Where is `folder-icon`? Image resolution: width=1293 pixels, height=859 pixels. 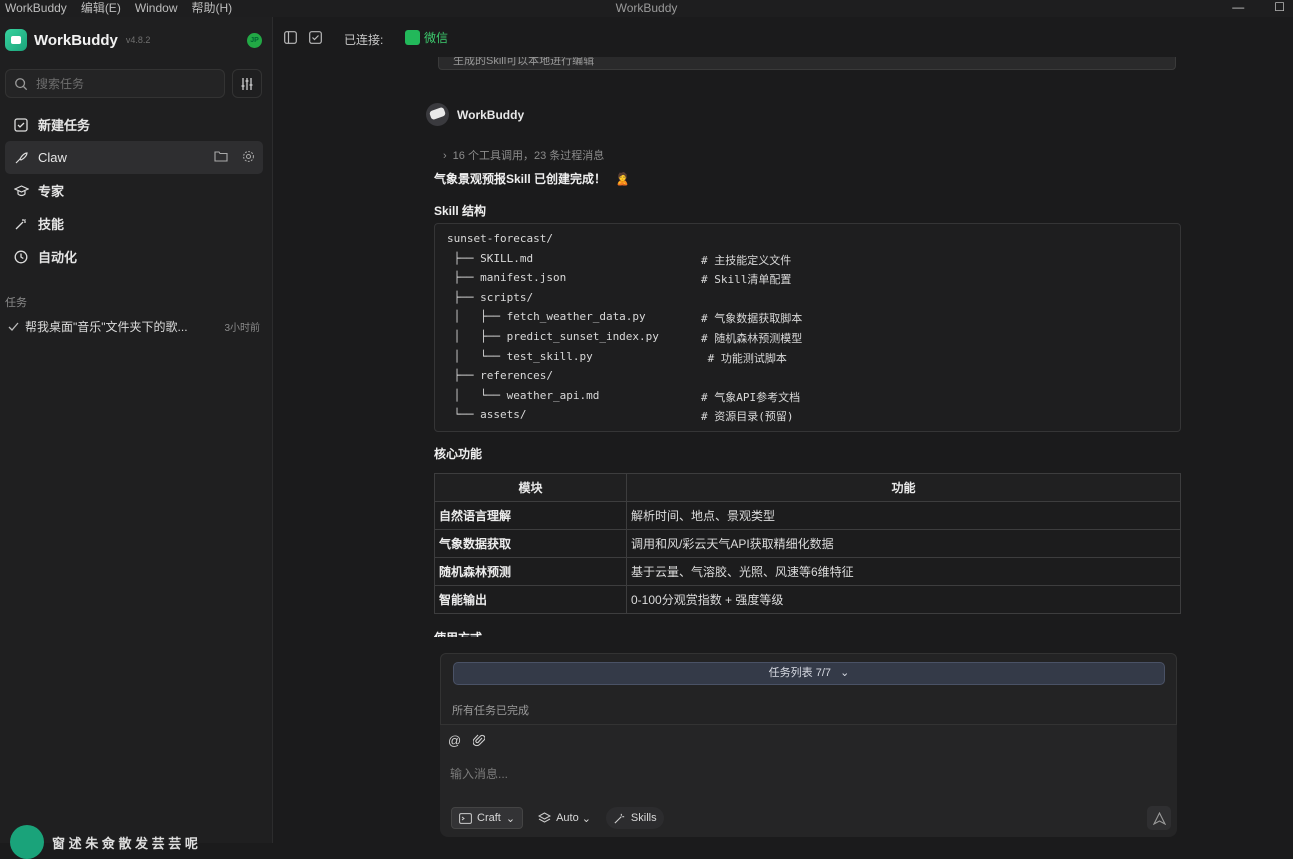
folder-icon is located at coordinates (221, 156).